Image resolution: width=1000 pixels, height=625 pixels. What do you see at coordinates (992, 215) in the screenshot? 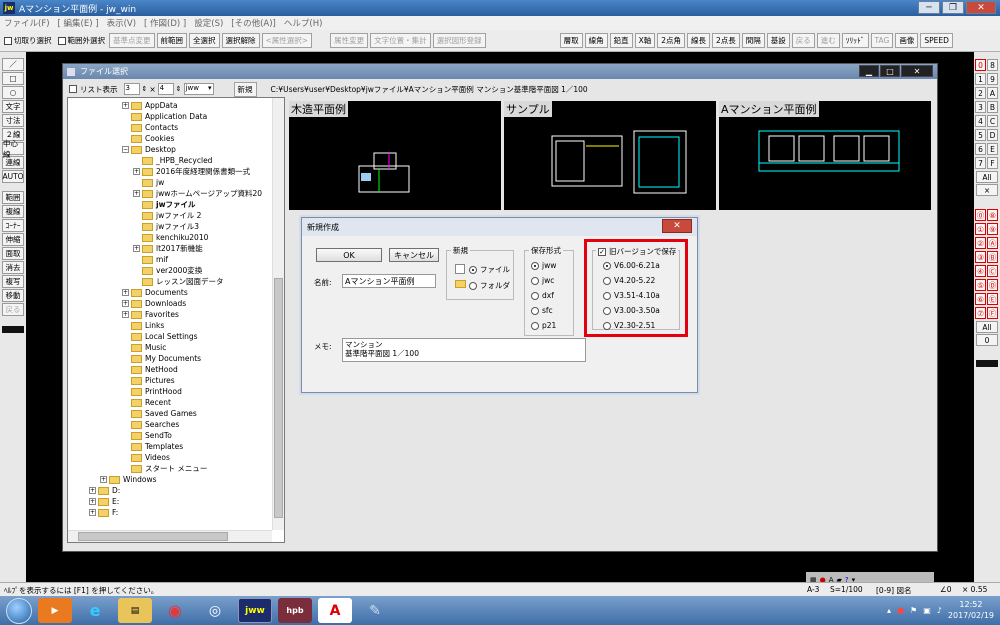
I see `group-8-button: ⑧` at bounding box center [992, 215].